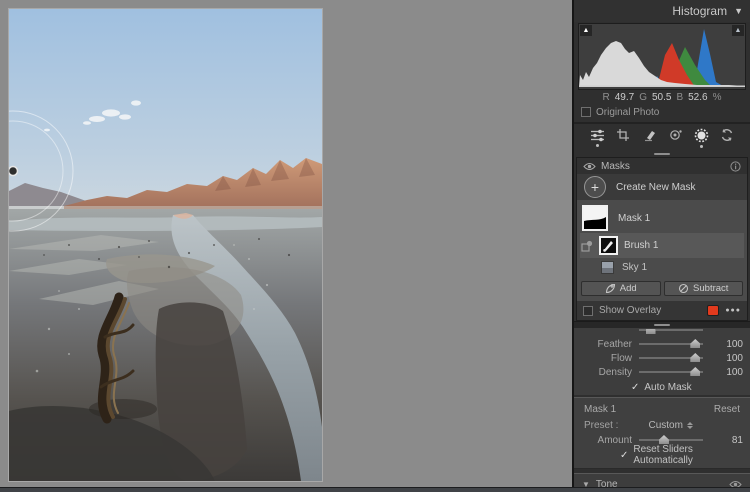 The width and height of the screenshot is (750, 492). I want to click on reset-sliders-checkbox: ✓, so click(624, 455).